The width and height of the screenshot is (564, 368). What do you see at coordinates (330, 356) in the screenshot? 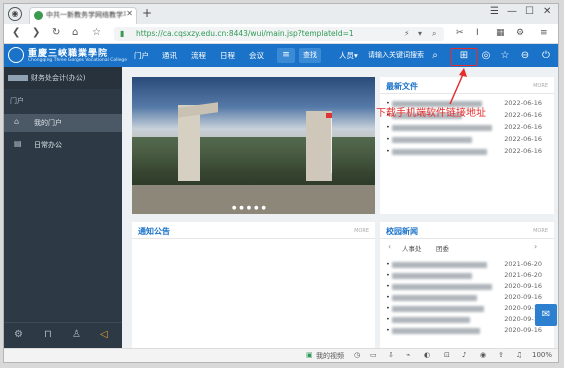
I see `my-video-label: 我的视频` at bounding box center [330, 356].